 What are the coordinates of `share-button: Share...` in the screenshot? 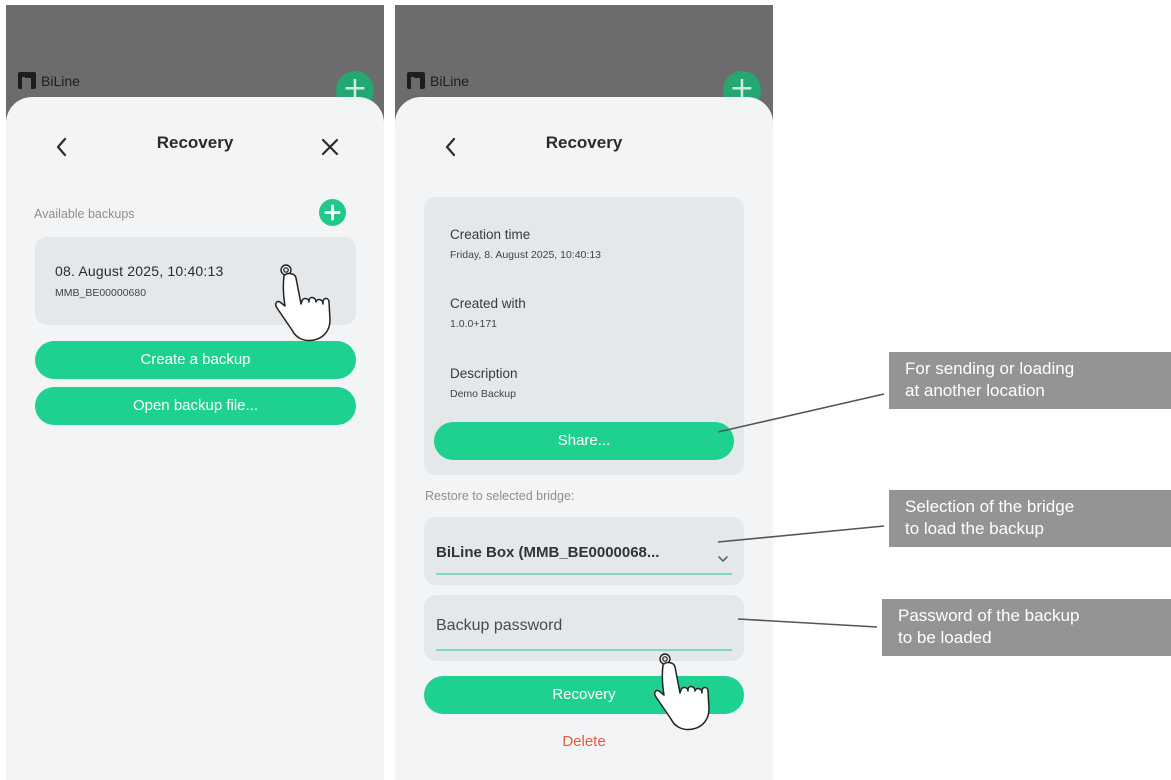 It's located at (584, 441).